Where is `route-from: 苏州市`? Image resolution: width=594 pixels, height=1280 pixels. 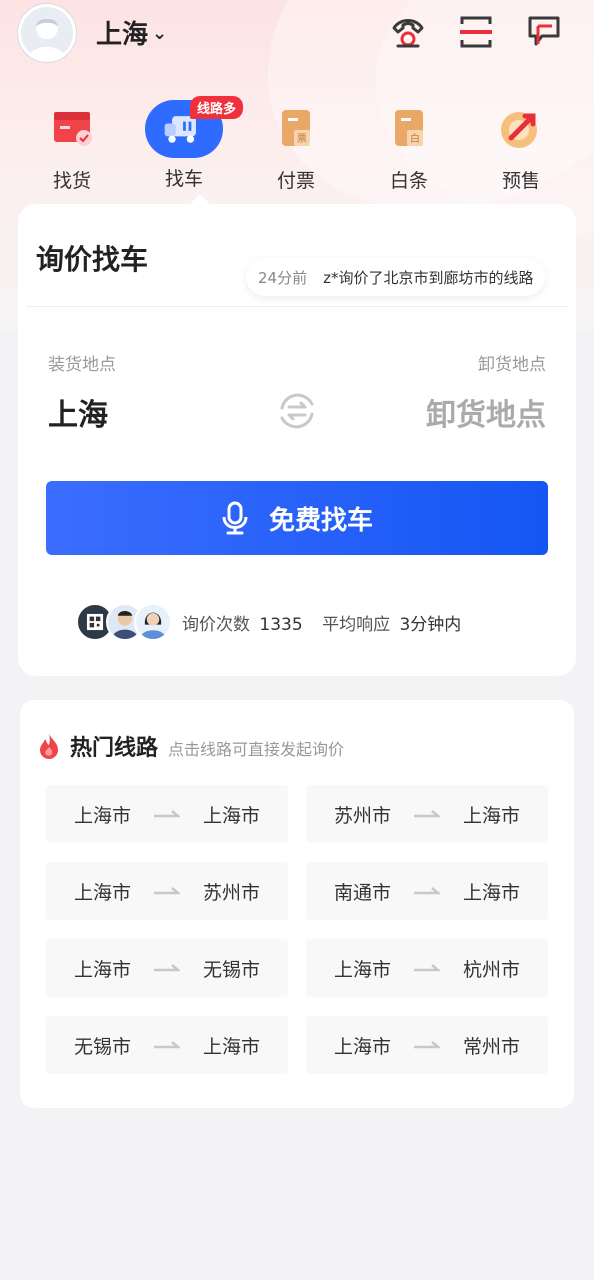
route-from: 苏州市 is located at coordinates (363, 815).